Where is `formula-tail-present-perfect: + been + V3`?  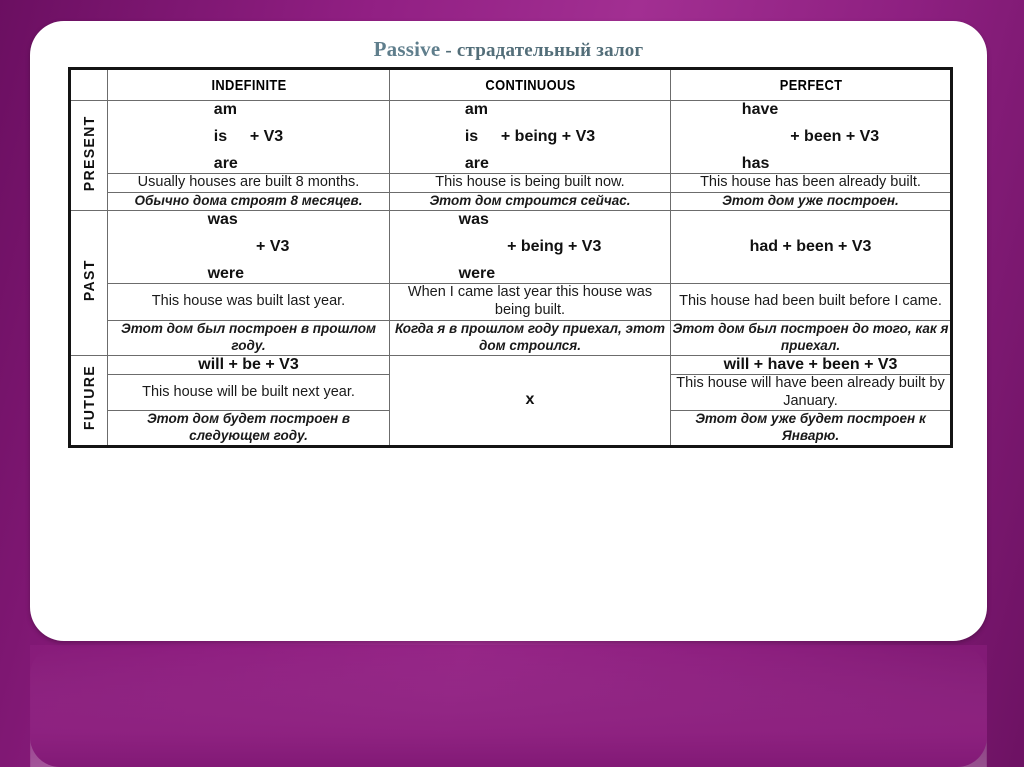 formula-tail-present-perfect: + been + V3 is located at coordinates (835, 136).